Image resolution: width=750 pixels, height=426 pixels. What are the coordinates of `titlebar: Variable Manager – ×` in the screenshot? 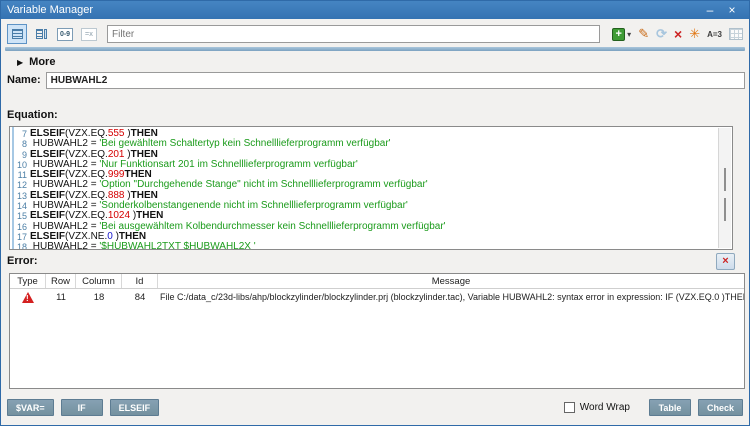 It's located at (375, 10).